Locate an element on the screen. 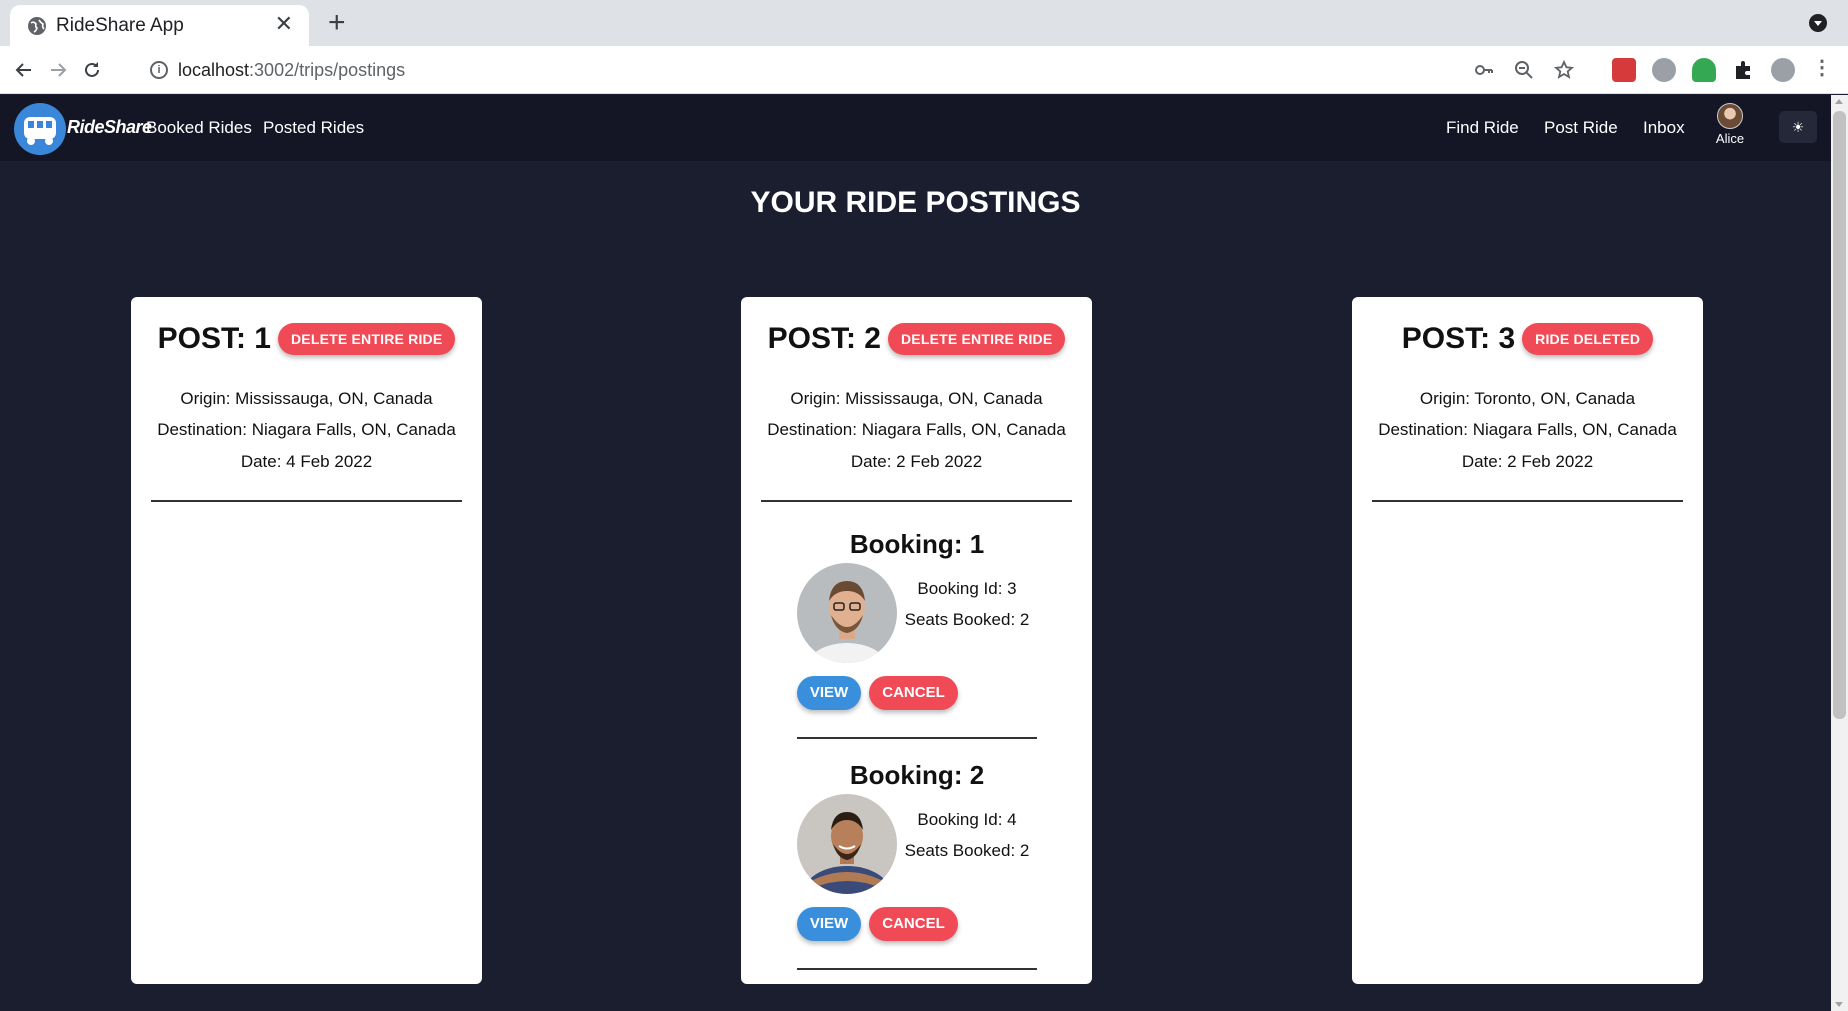 The height and width of the screenshot is (1011, 1848). puzzle-icon is located at coordinates (1744, 70).